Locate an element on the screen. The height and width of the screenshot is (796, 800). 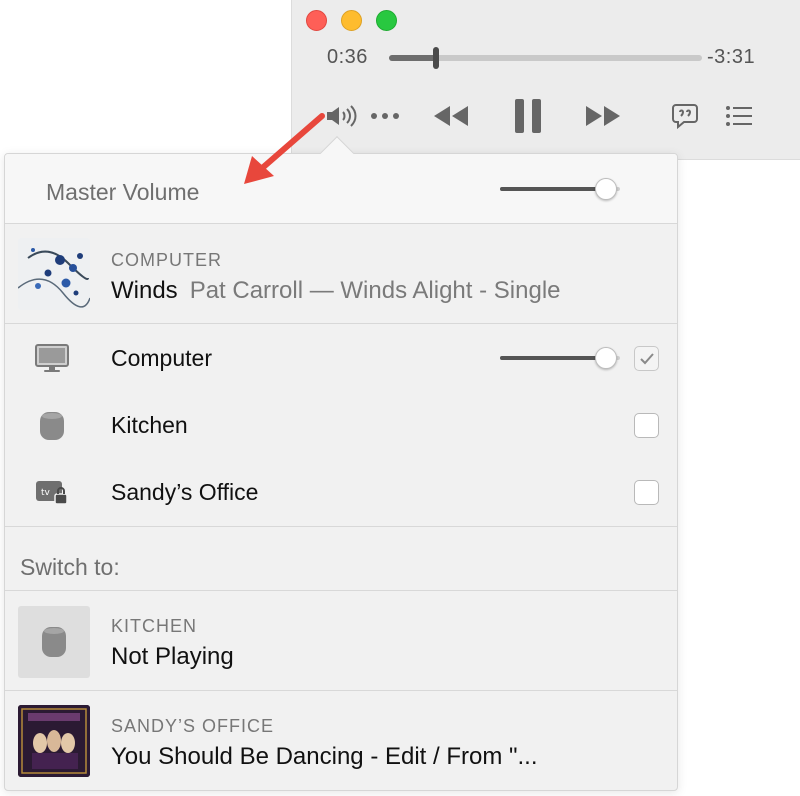
rewind-icon is located at coordinates (451, 116).